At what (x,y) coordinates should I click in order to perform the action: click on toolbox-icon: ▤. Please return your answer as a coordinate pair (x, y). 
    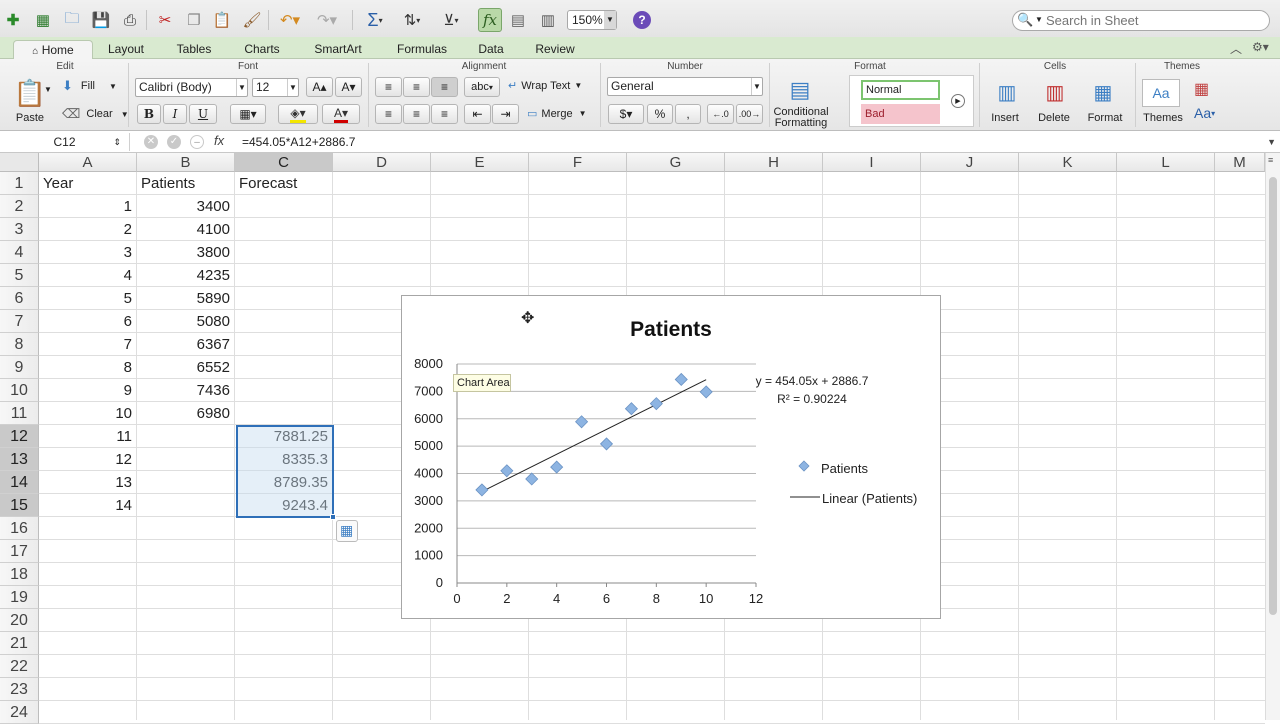
    Looking at the image, I should click on (518, 20).